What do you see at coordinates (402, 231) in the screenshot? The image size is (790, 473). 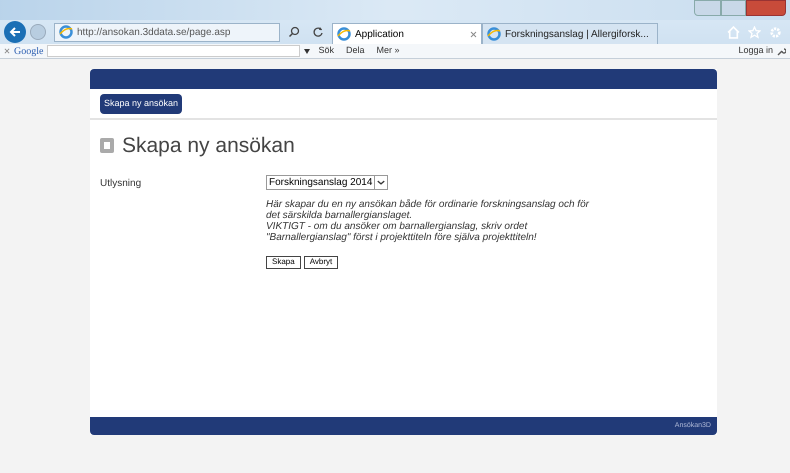 I see `description-text: VIKTIGT - om du ansöker om barnallergianslag, skriv ordet "Barnallergianslag" först i projekttiteln före själva projekttiteln!` at bounding box center [402, 231].